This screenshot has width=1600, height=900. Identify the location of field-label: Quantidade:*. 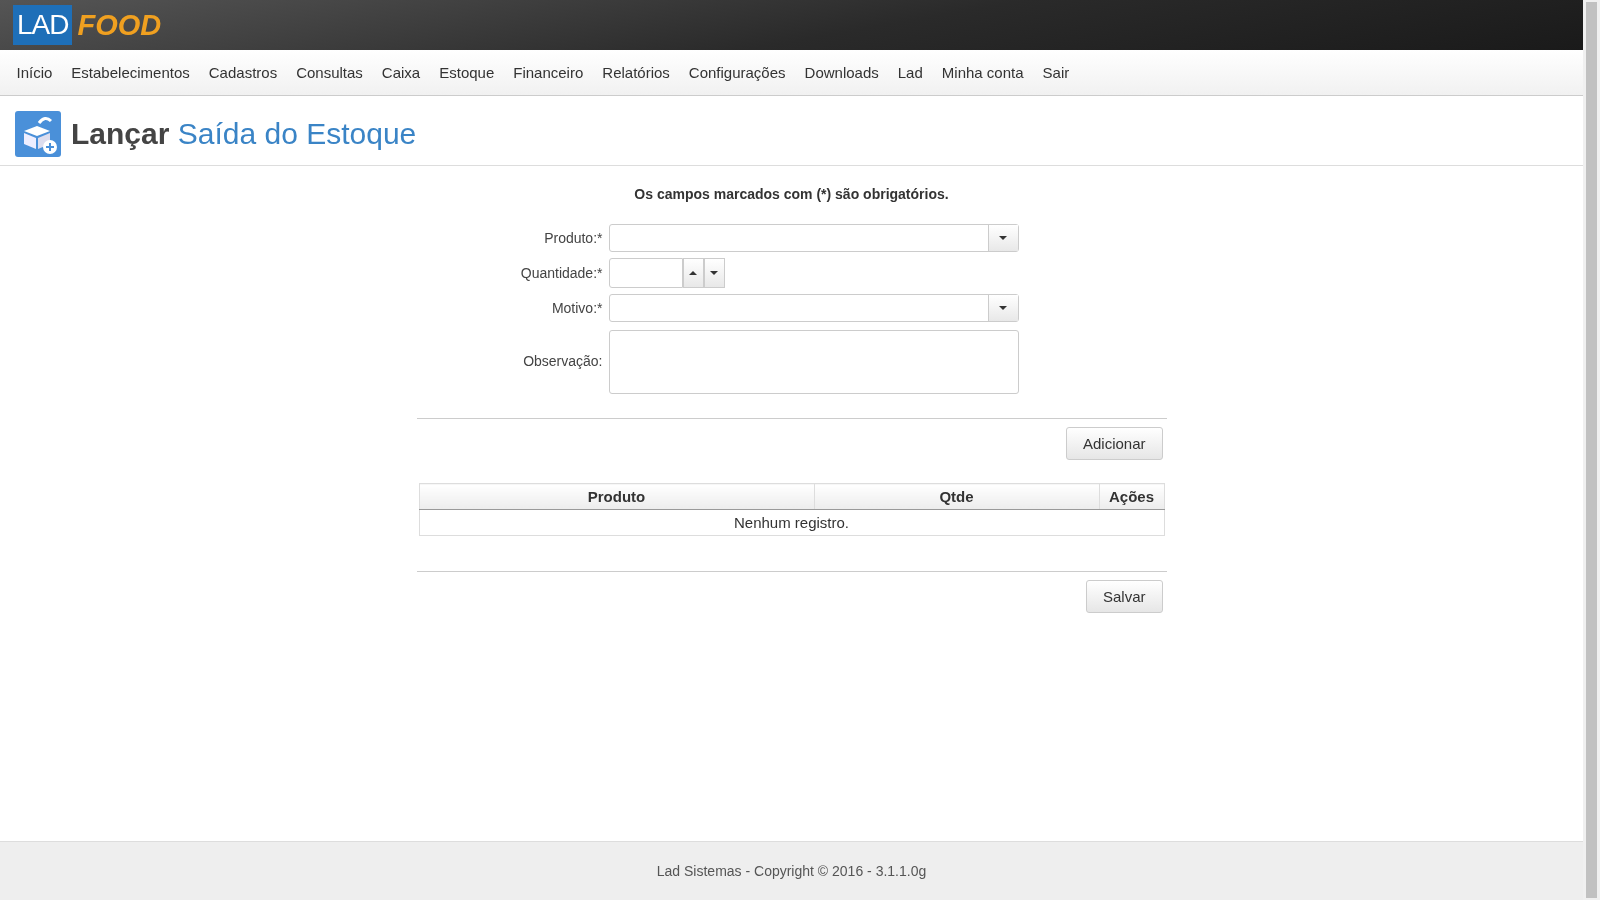
(561, 273).